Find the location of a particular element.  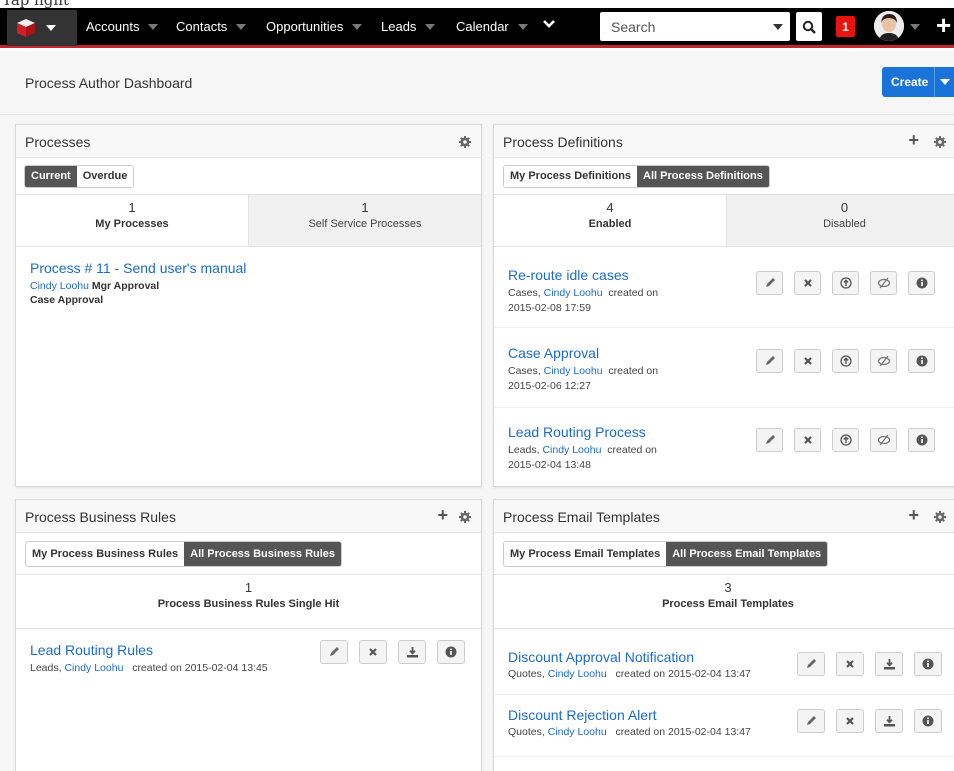

module-name: Quotes, is located at coordinates (526, 732).